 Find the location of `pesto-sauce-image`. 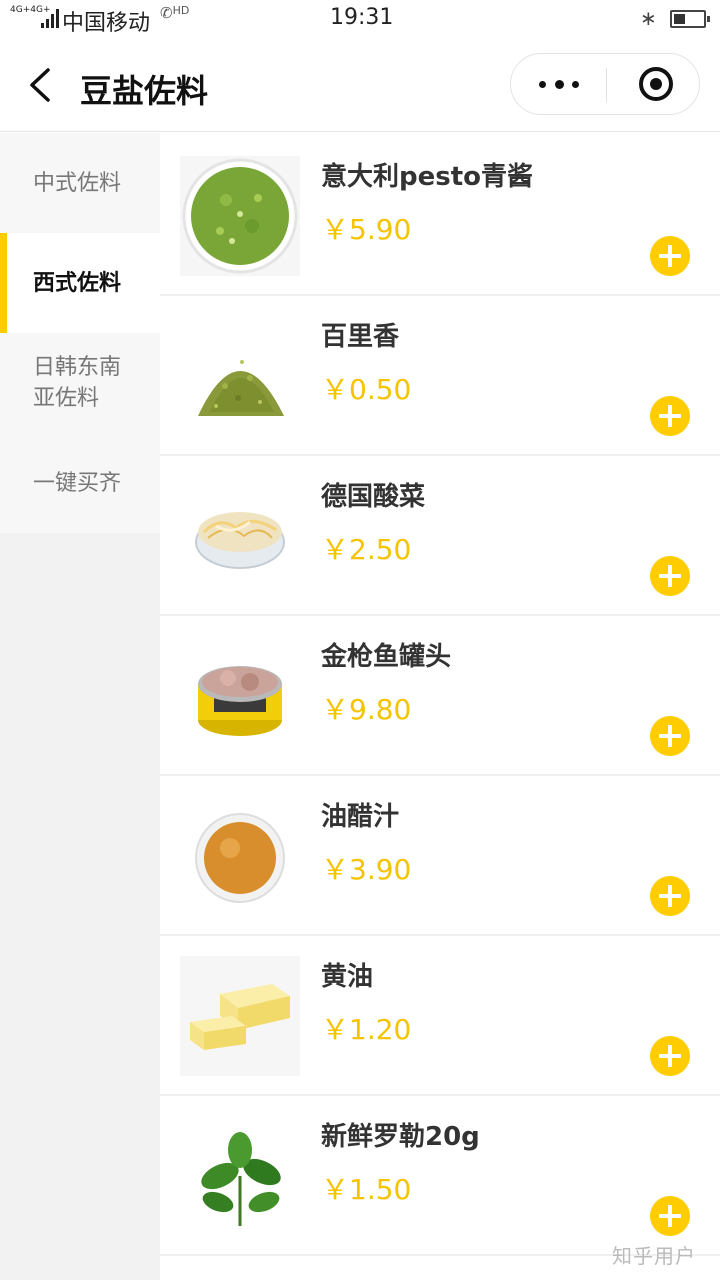

pesto-sauce-image is located at coordinates (240, 216).